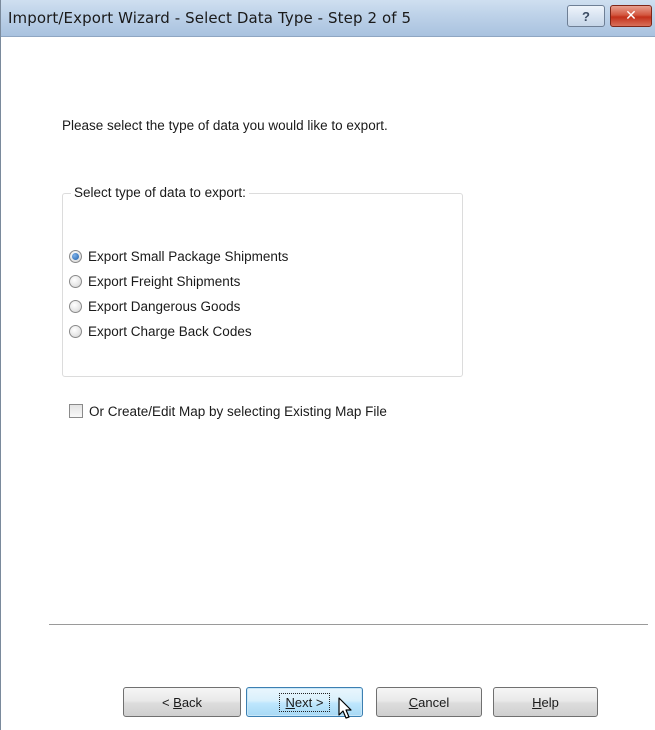 Image resolution: width=655 pixels, height=730 pixels. Describe the element at coordinates (164, 281) in the screenshot. I see `radio-label: Export Freight Shipments` at that location.